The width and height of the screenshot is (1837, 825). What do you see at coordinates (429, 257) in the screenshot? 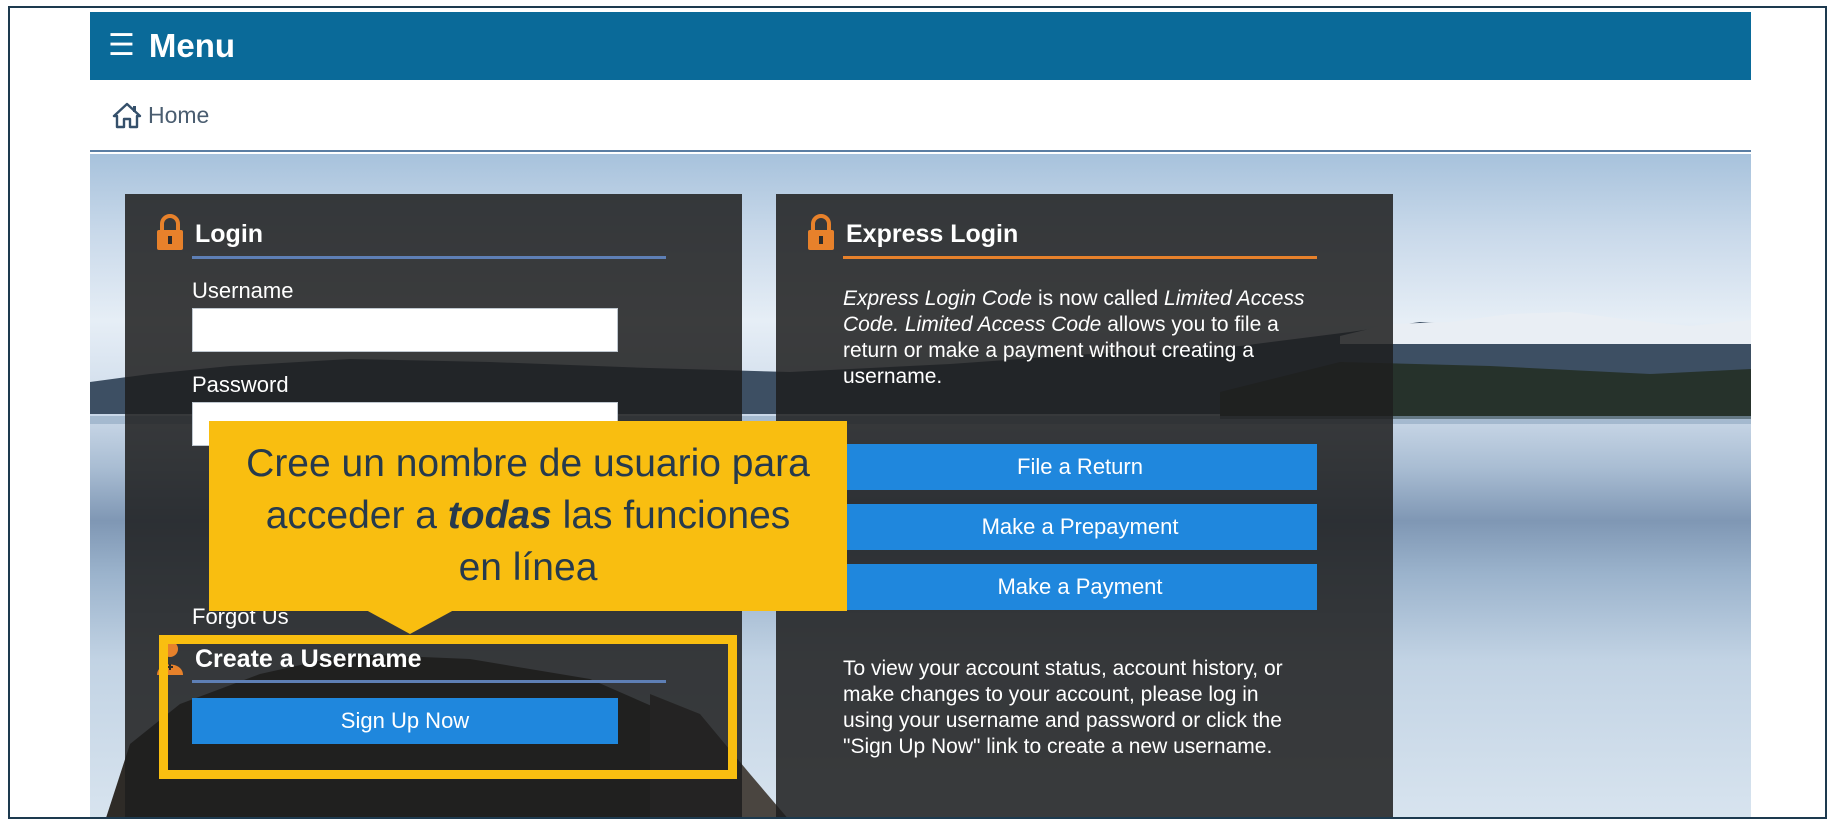
I see `login-underline` at bounding box center [429, 257].